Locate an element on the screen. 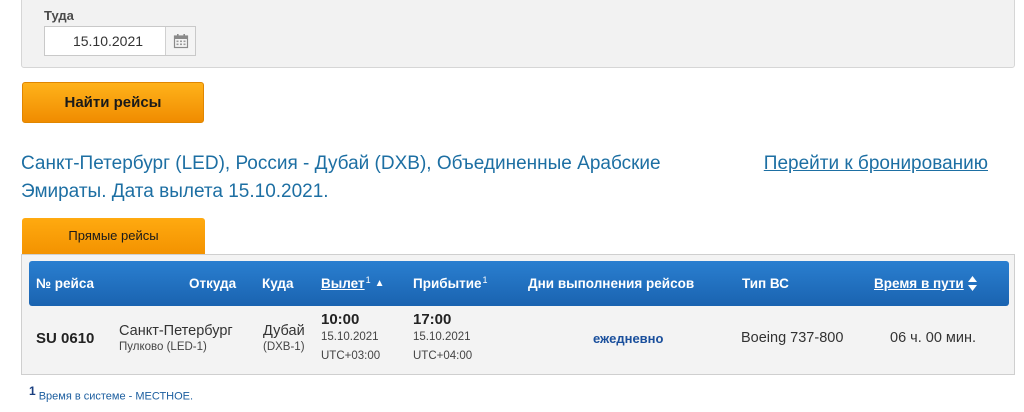 This screenshot has width=1024, height=412. operating-days: ежедневно is located at coordinates (628, 338).